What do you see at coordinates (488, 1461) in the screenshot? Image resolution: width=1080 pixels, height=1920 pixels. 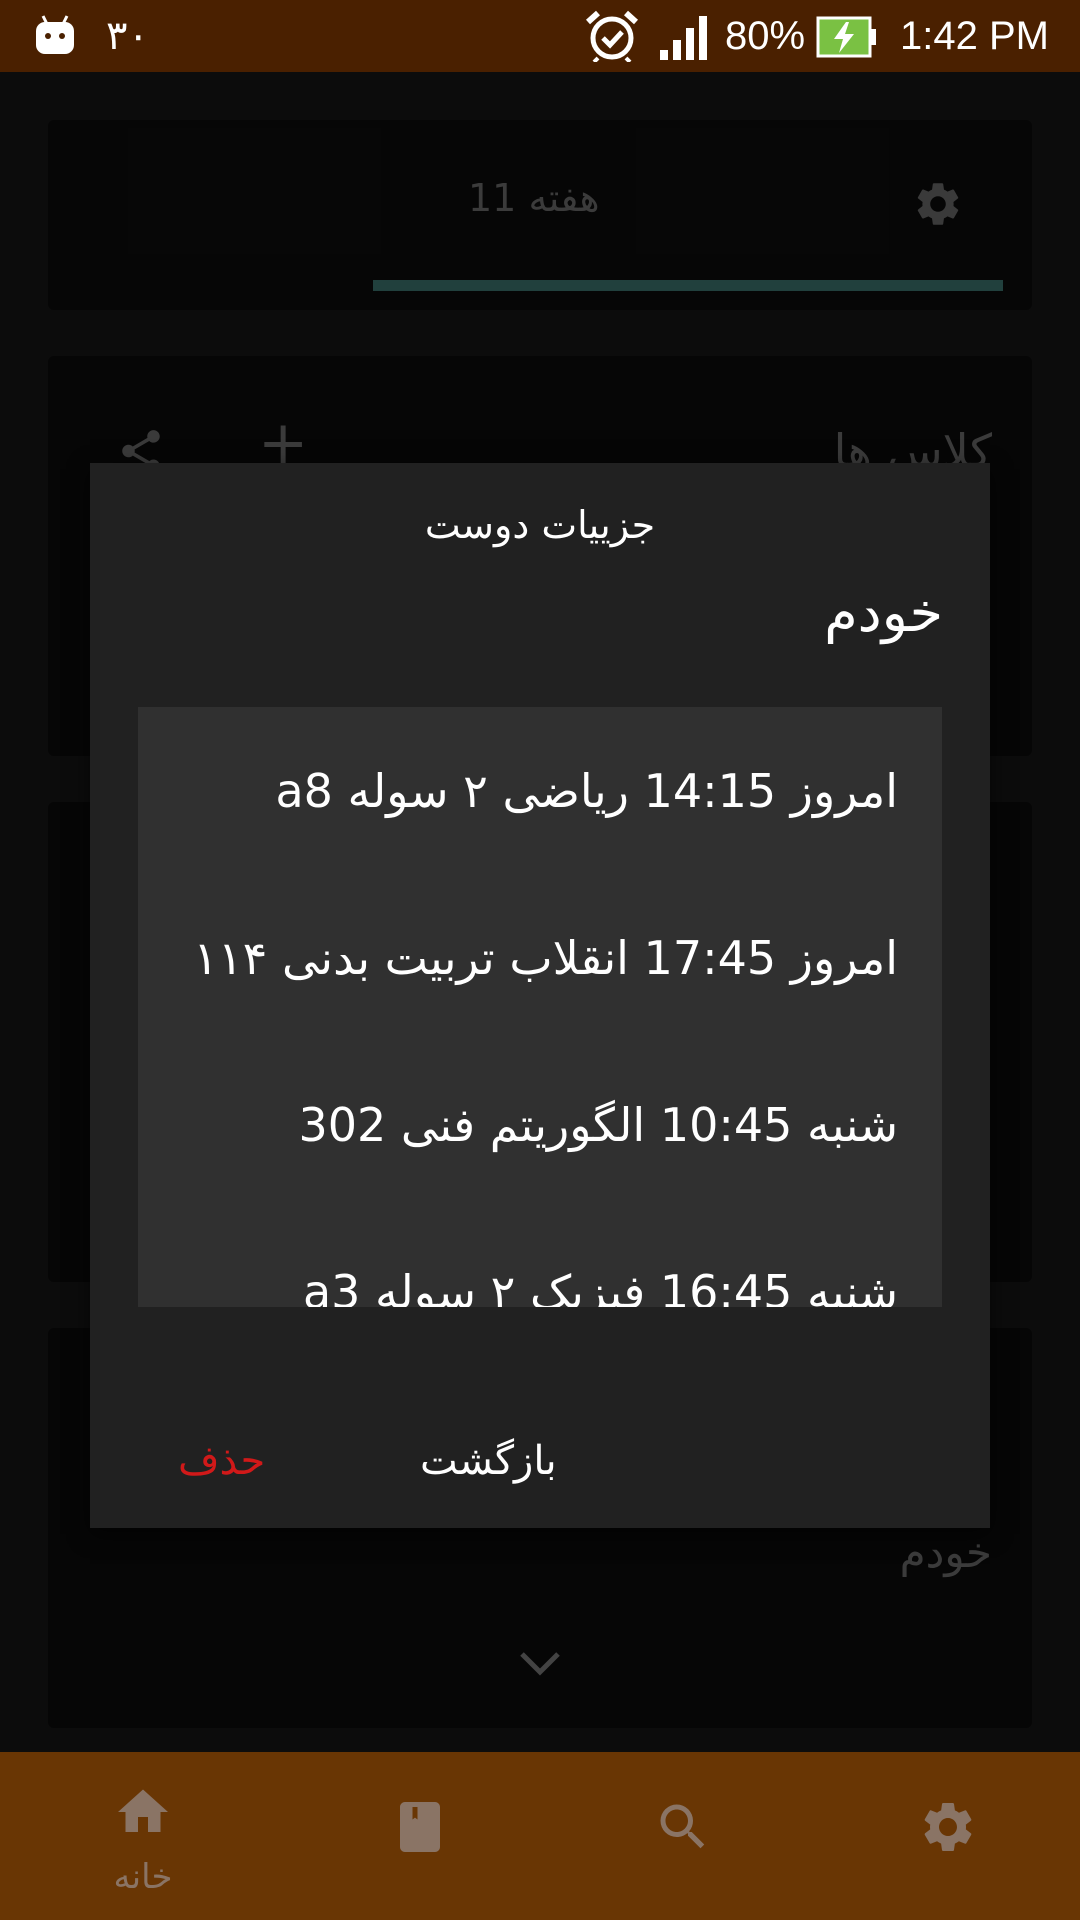 I see `back-button: بازگشت` at bounding box center [488, 1461].